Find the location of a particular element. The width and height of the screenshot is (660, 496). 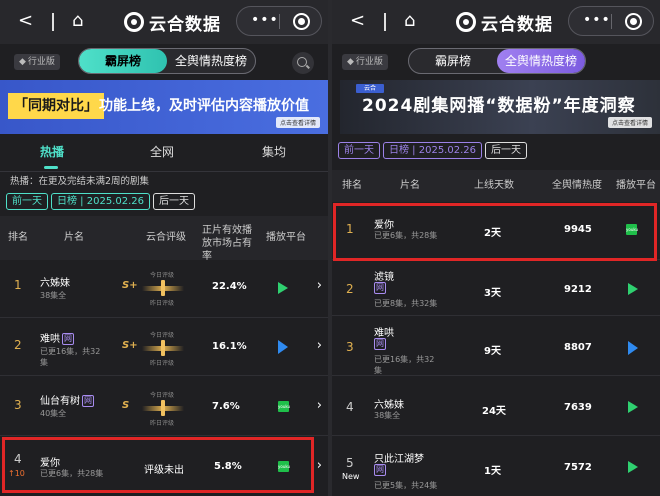

col-grade: 云合评级 is located at coordinates (166, 237).